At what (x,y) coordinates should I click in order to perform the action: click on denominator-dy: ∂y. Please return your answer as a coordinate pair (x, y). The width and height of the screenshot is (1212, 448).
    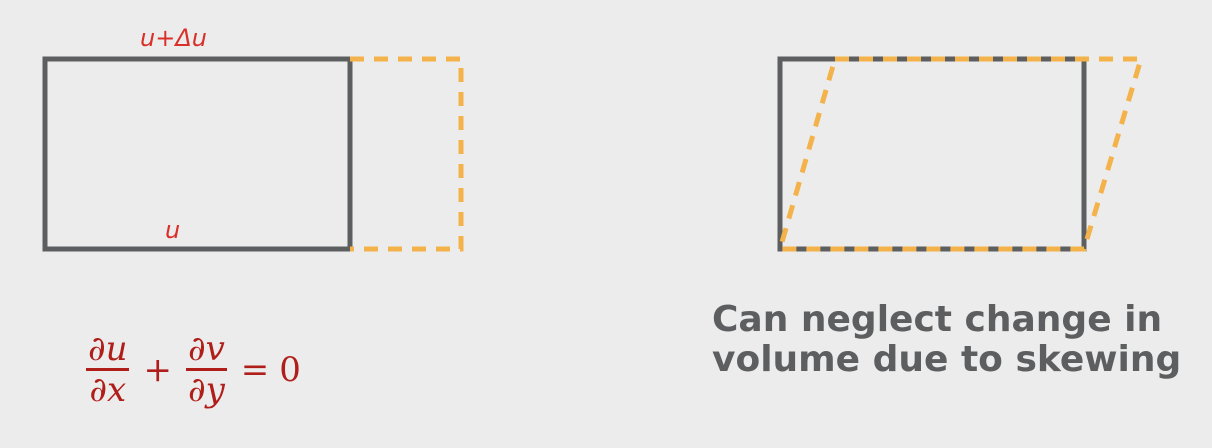
    Looking at the image, I should click on (206, 390).